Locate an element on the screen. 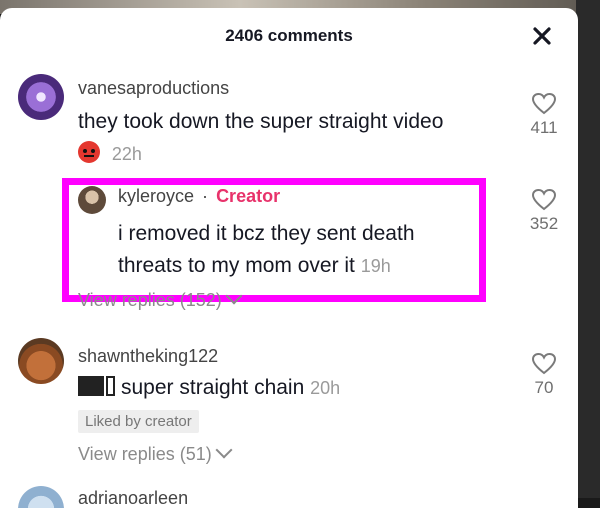  close-button is located at coordinates (542, 36).